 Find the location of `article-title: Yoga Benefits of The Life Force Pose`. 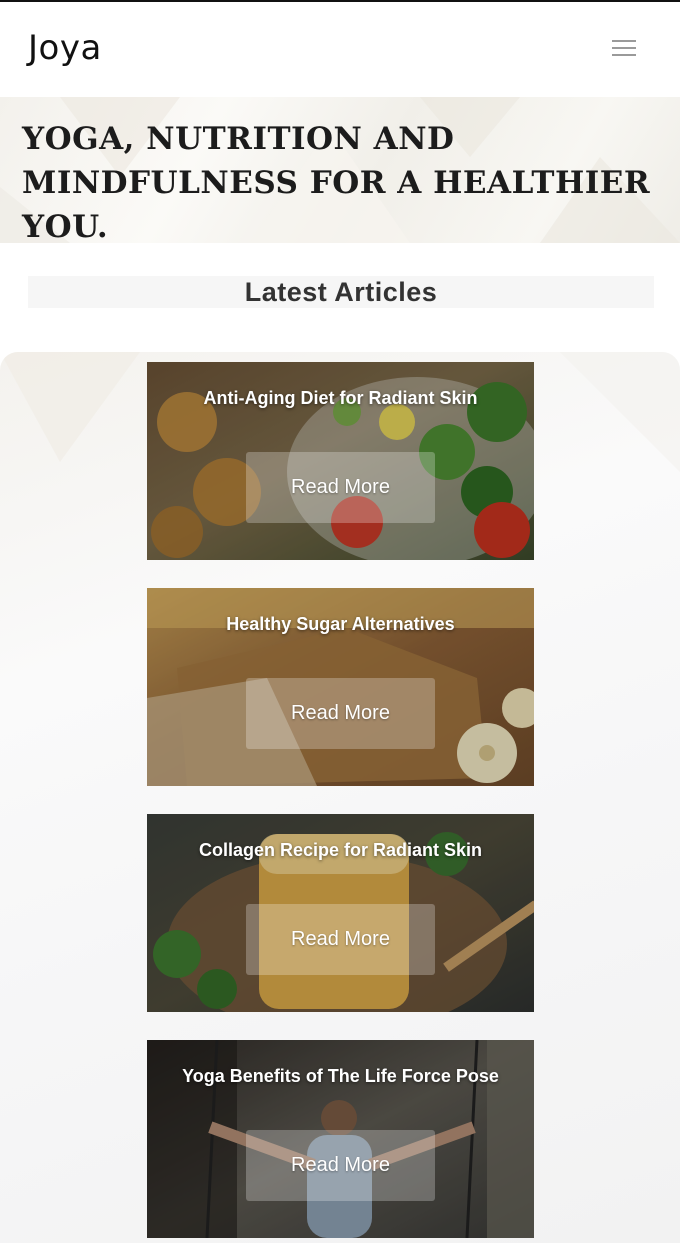

article-title: Yoga Benefits of The Life Force Pose is located at coordinates (340, 1076).